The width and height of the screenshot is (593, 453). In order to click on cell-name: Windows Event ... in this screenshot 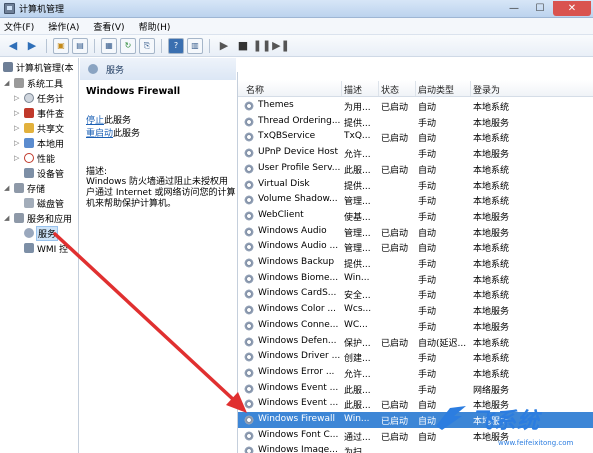, I will do `click(298, 403)`.